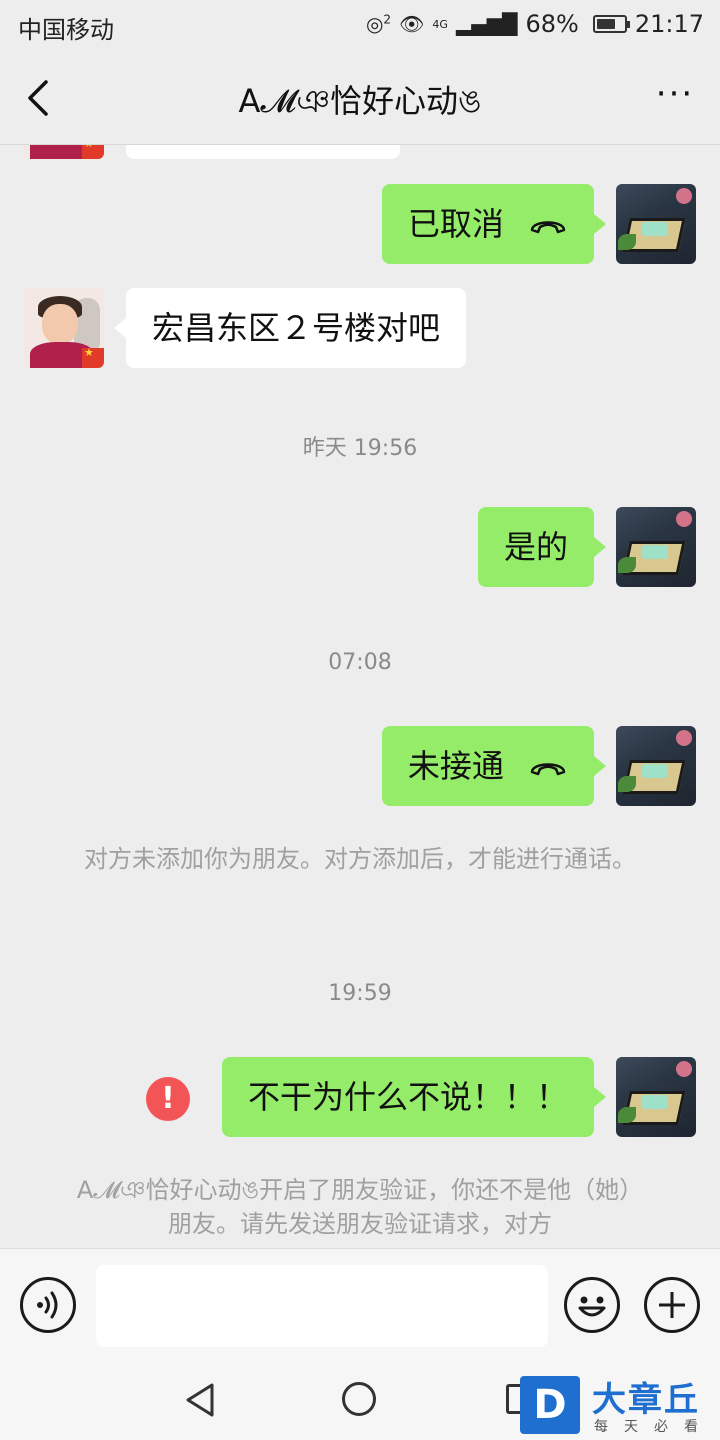 Image resolution: width=720 pixels, height=1440 pixels. I want to click on timestamp: 昨天 19:56, so click(360, 448).